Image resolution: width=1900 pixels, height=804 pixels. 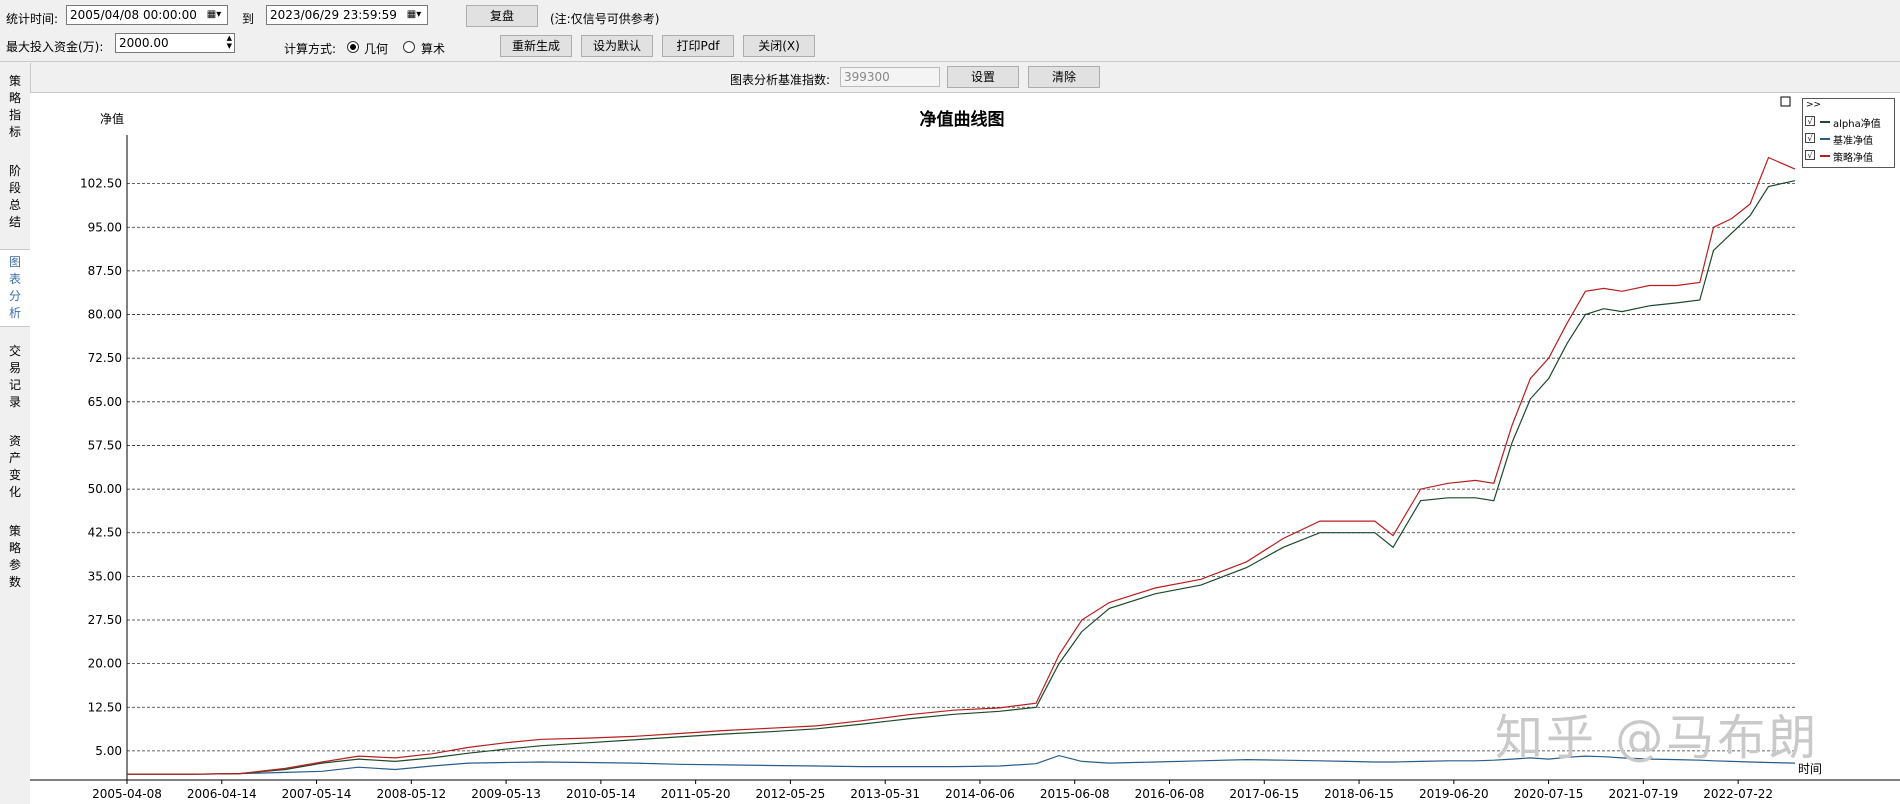 What do you see at coordinates (1549, 794) in the screenshot?
I see `x-tick-label: 2020-07-15` at bounding box center [1549, 794].